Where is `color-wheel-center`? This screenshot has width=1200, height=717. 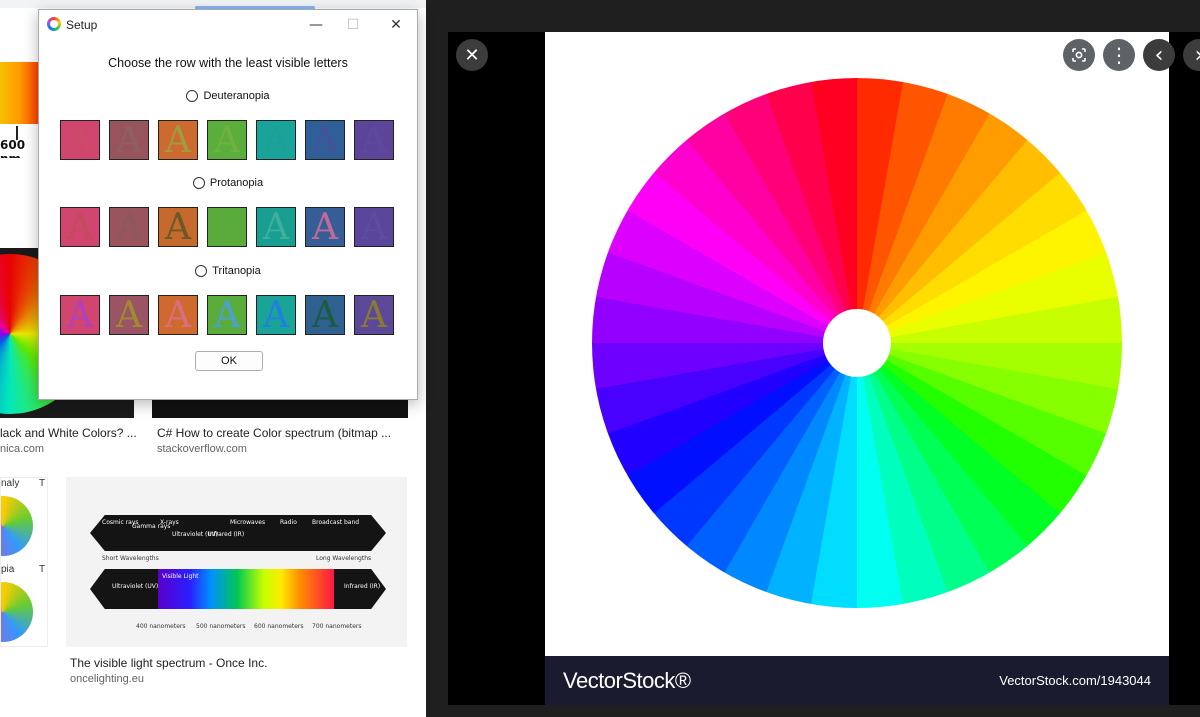
color-wheel-center is located at coordinates (857, 343).